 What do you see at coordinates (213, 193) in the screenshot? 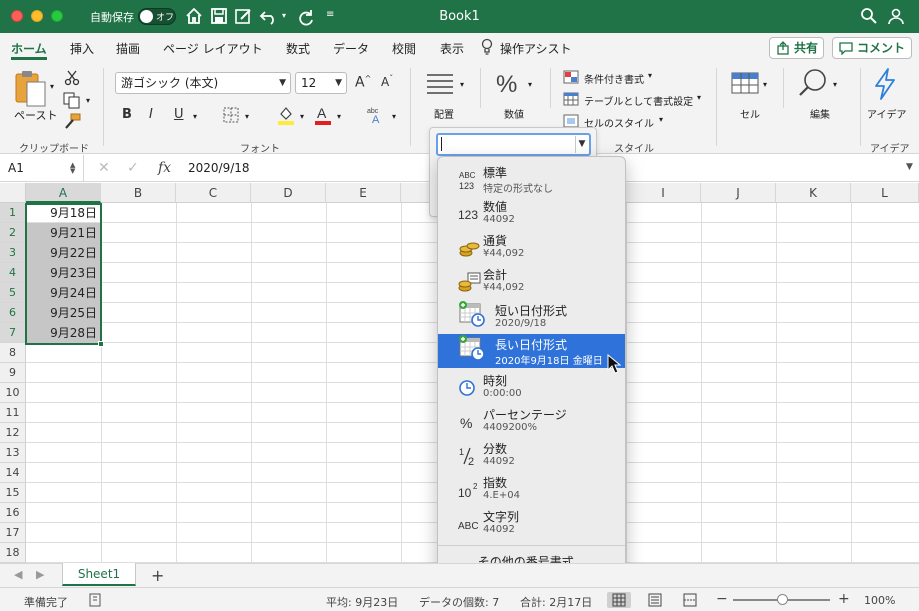
I see `column-header: C` at bounding box center [213, 193].